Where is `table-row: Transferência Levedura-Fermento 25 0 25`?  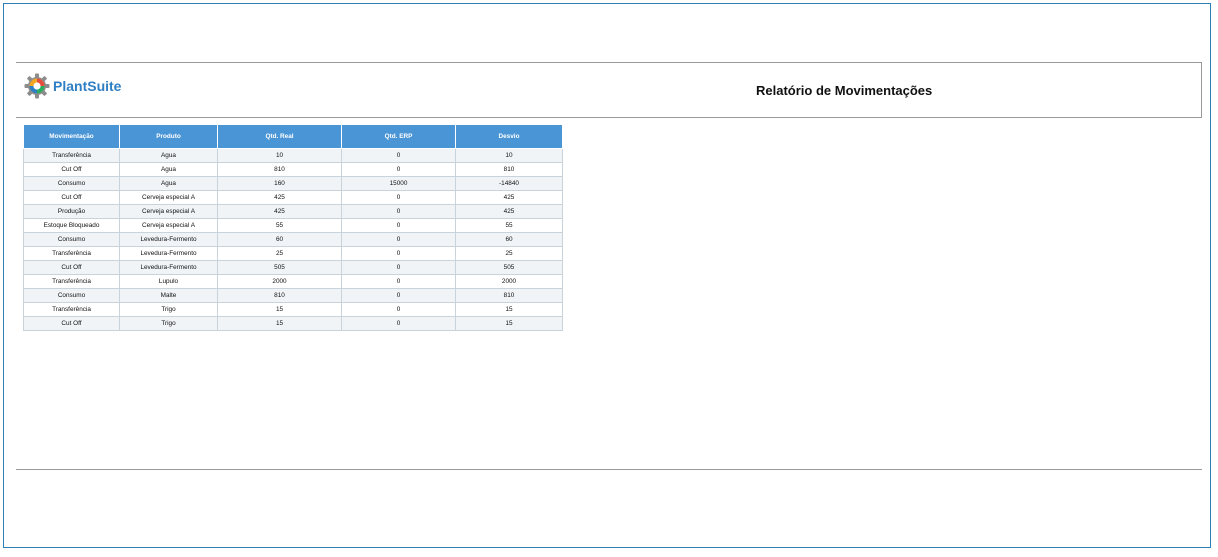
table-row: Transferência Levedura-Fermento 25 0 25 is located at coordinates (293, 253).